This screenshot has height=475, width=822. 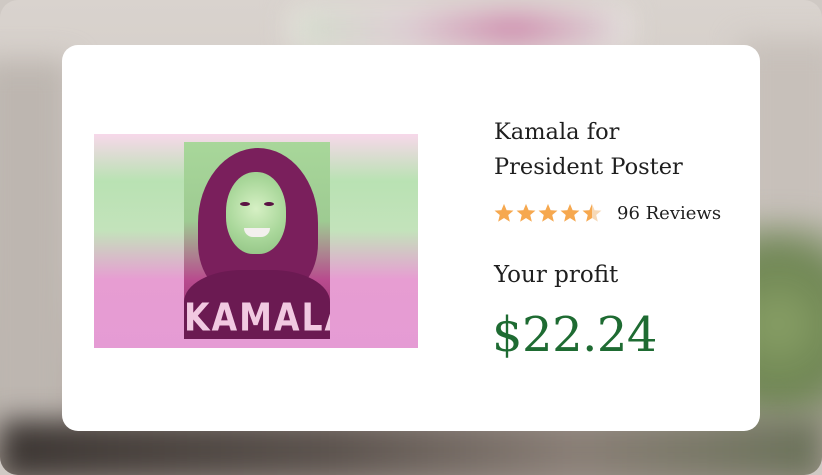 I want to click on product-title-line1: Kamala for, so click(x=557, y=132).